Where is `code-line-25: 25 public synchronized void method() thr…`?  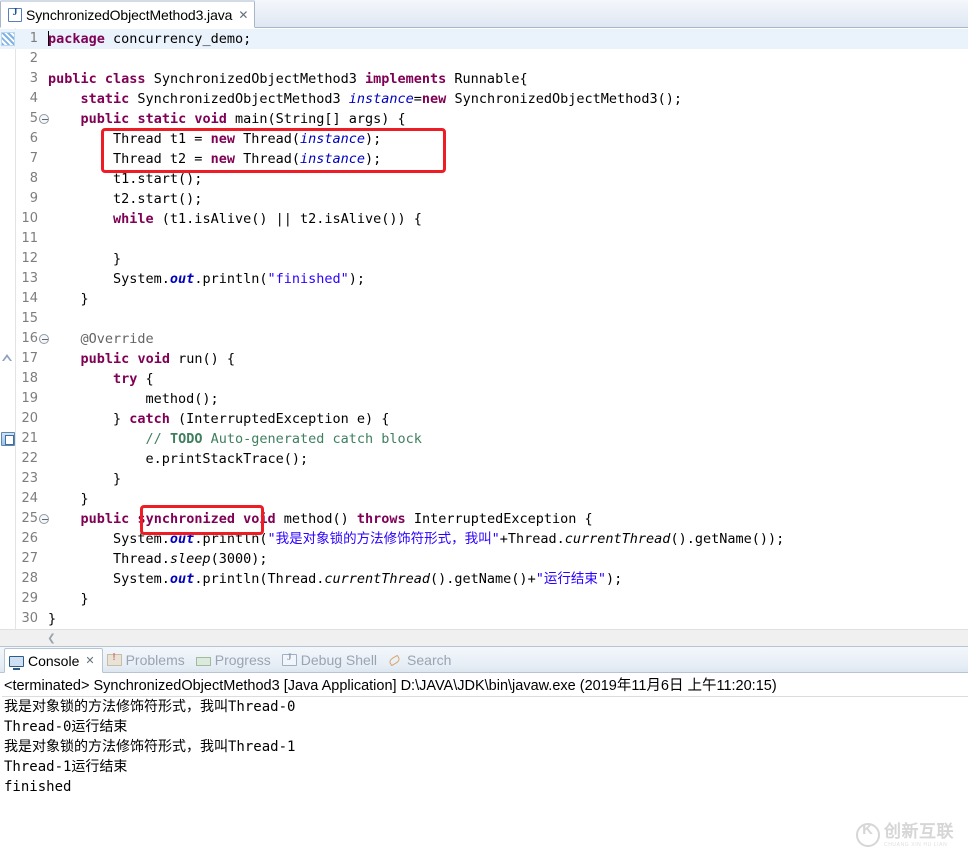
code-line-25: 25 public synchronized void method() thr… is located at coordinates (484, 519).